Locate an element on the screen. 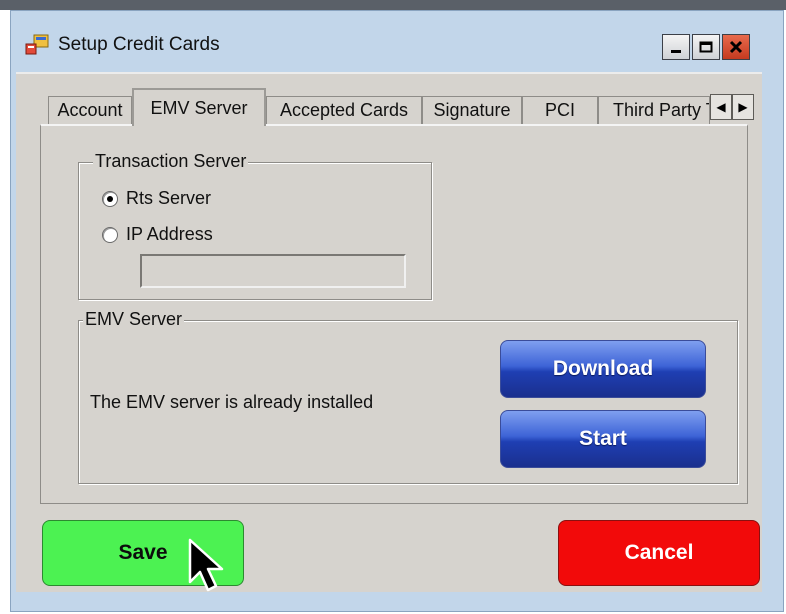  cancel-button: Cancel is located at coordinates (659, 553).